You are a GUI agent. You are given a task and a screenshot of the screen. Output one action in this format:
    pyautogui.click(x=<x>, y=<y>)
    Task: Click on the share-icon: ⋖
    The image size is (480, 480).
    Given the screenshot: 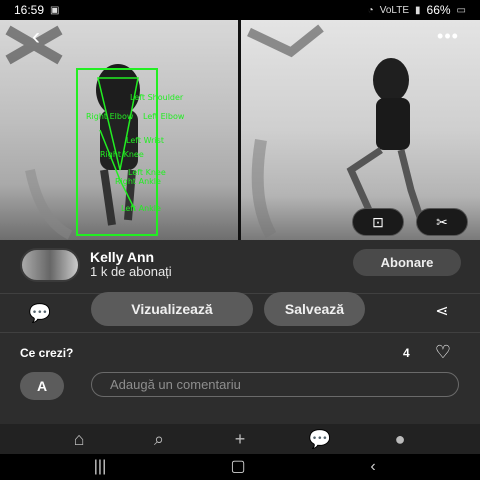 What is the action you would take?
    pyautogui.click(x=442, y=311)
    